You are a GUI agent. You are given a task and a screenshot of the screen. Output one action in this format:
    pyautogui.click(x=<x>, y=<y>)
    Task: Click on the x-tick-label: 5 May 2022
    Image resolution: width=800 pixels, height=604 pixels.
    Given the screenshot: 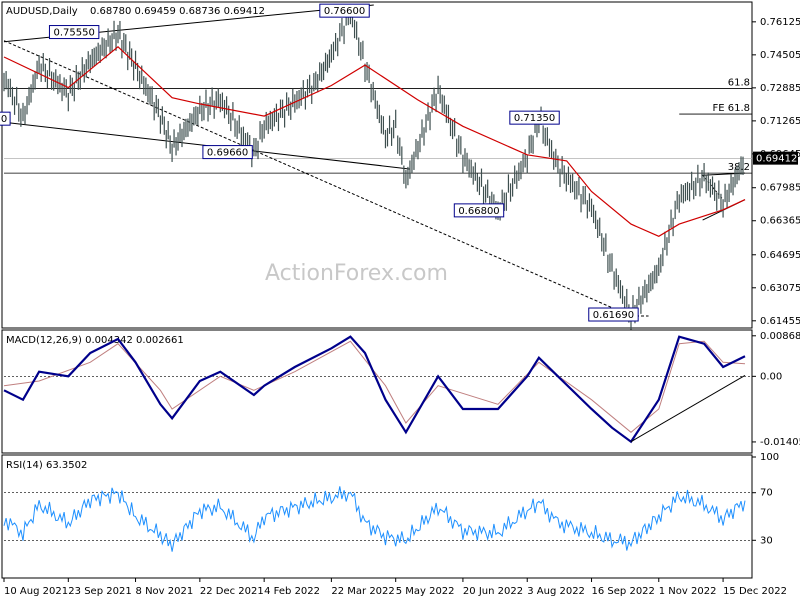 What is the action you would take?
    pyautogui.click(x=425, y=591)
    